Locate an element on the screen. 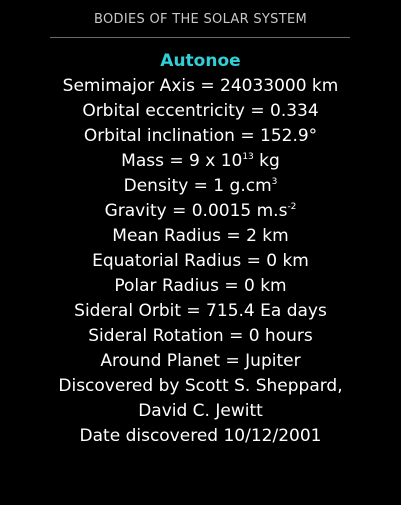 The height and width of the screenshot is (505, 401). orbital-eccentricity: Orbital eccentricity = 0.334 is located at coordinates (200, 111).